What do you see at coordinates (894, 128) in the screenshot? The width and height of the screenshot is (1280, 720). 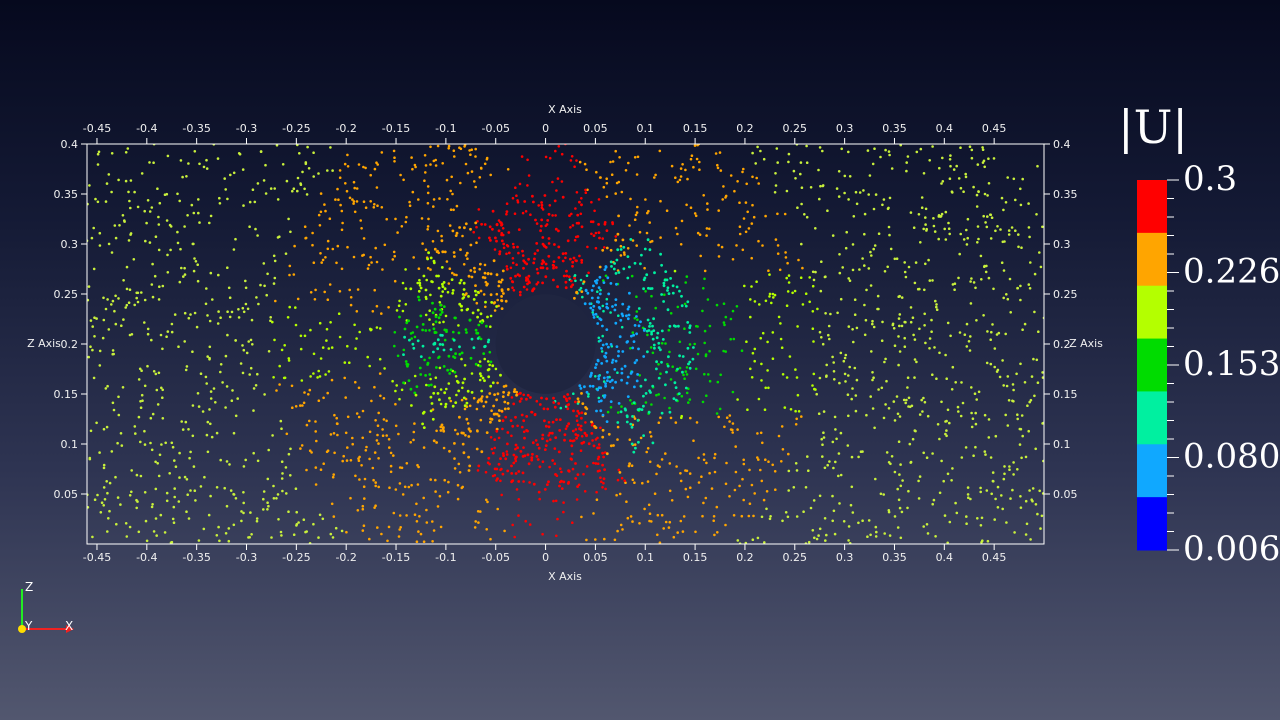 I see `x-tick-label-top: 0.35` at bounding box center [894, 128].